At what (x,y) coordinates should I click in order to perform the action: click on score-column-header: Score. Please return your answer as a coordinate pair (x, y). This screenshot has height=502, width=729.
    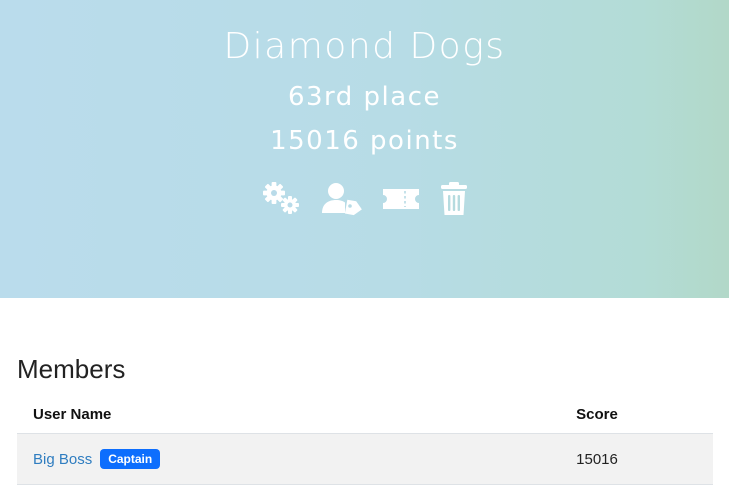
    Looking at the image, I should click on (597, 415).